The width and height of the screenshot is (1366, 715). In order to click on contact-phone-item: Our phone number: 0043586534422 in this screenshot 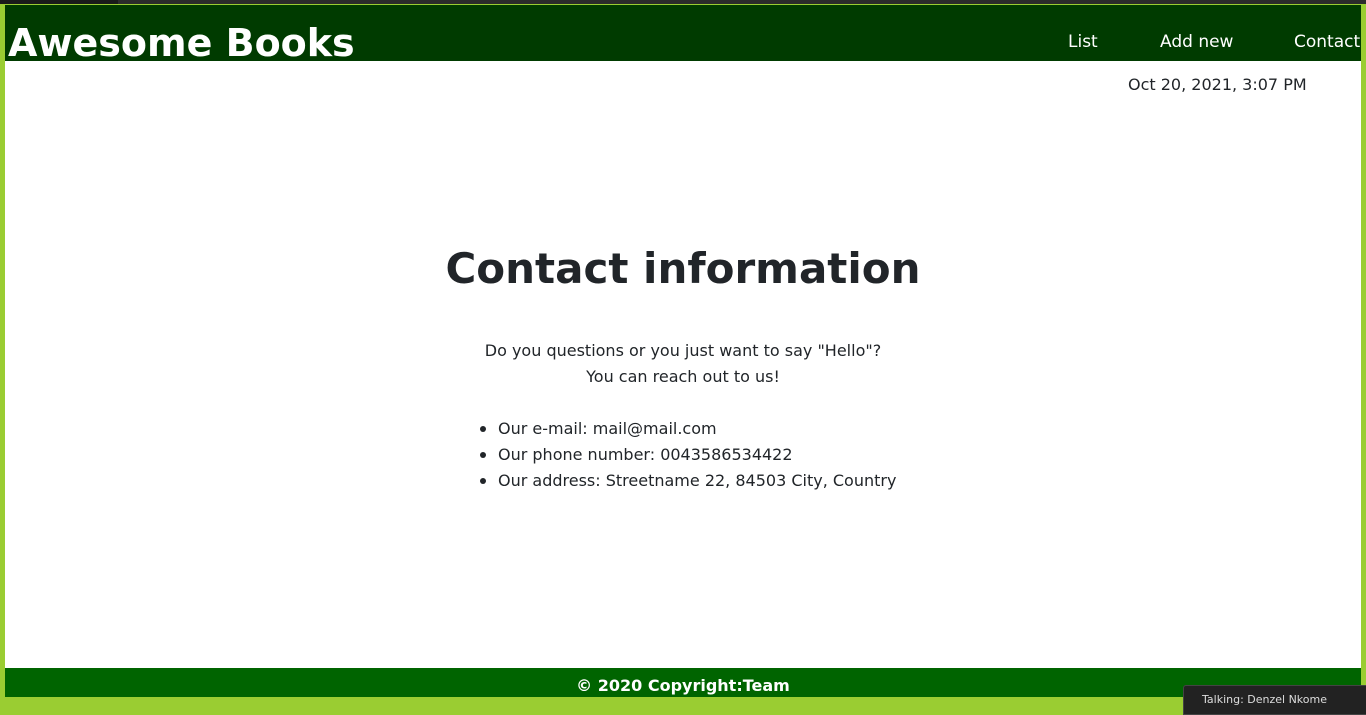, I will do `click(704, 455)`.